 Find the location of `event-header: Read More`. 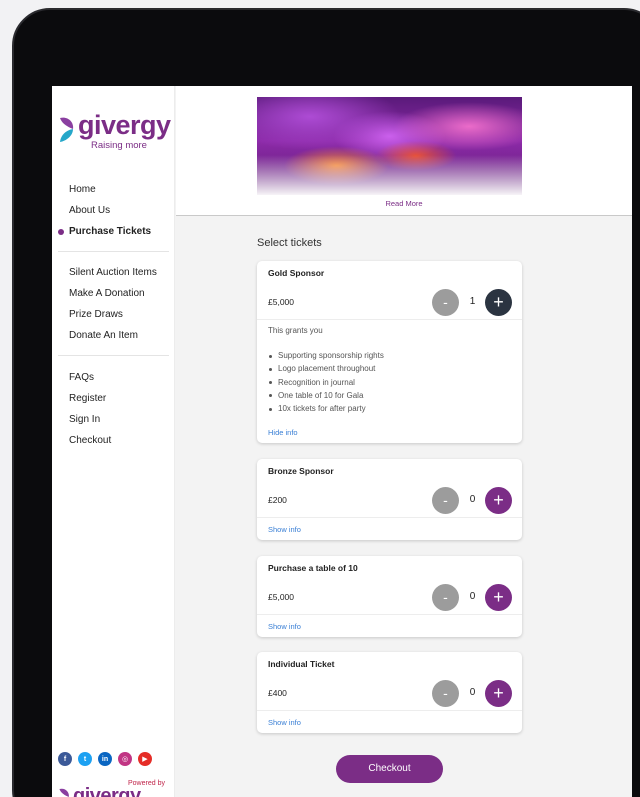

event-header: Read More is located at coordinates (404, 151).